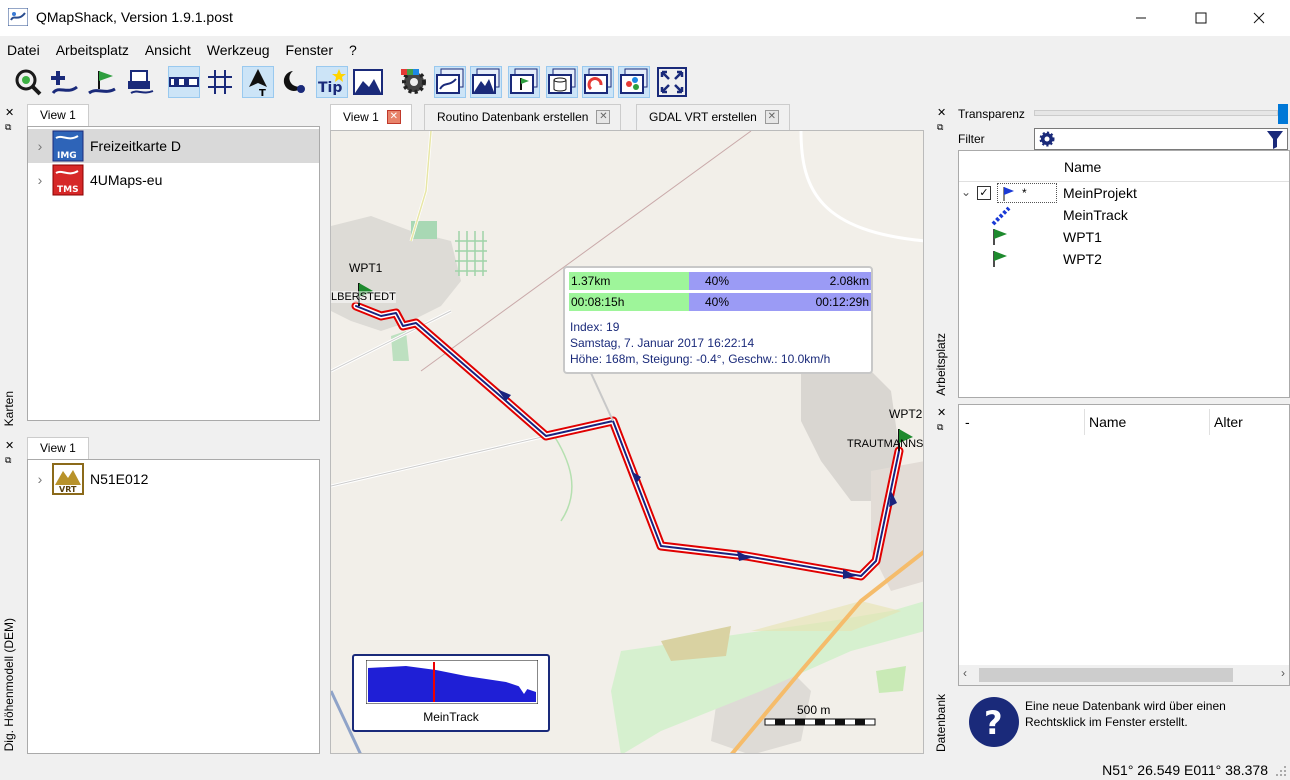 Image resolution: width=1290 pixels, height=780 pixels. What do you see at coordinates (27, 50) in the screenshot?
I see `menu-datei: Datei` at bounding box center [27, 50].